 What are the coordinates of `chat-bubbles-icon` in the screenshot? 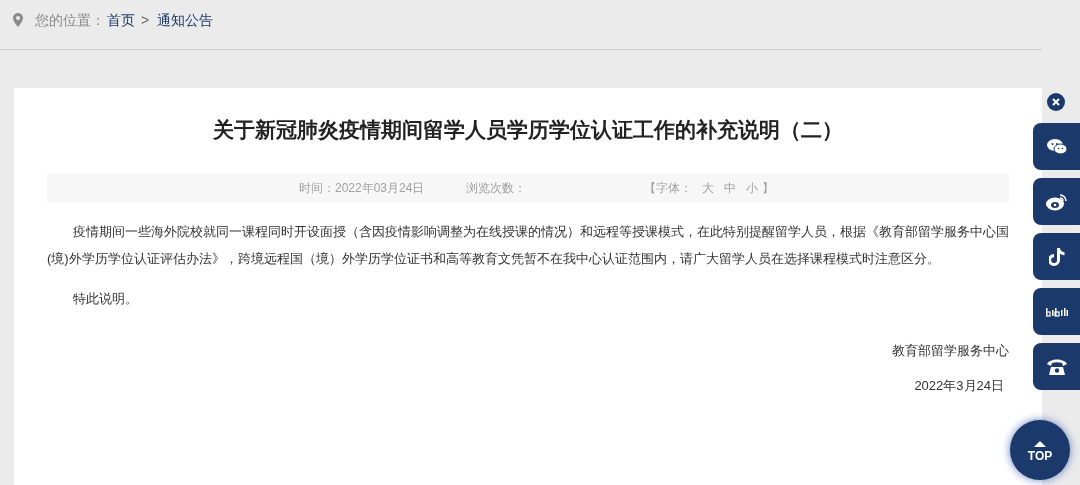 It's located at (1056, 146).